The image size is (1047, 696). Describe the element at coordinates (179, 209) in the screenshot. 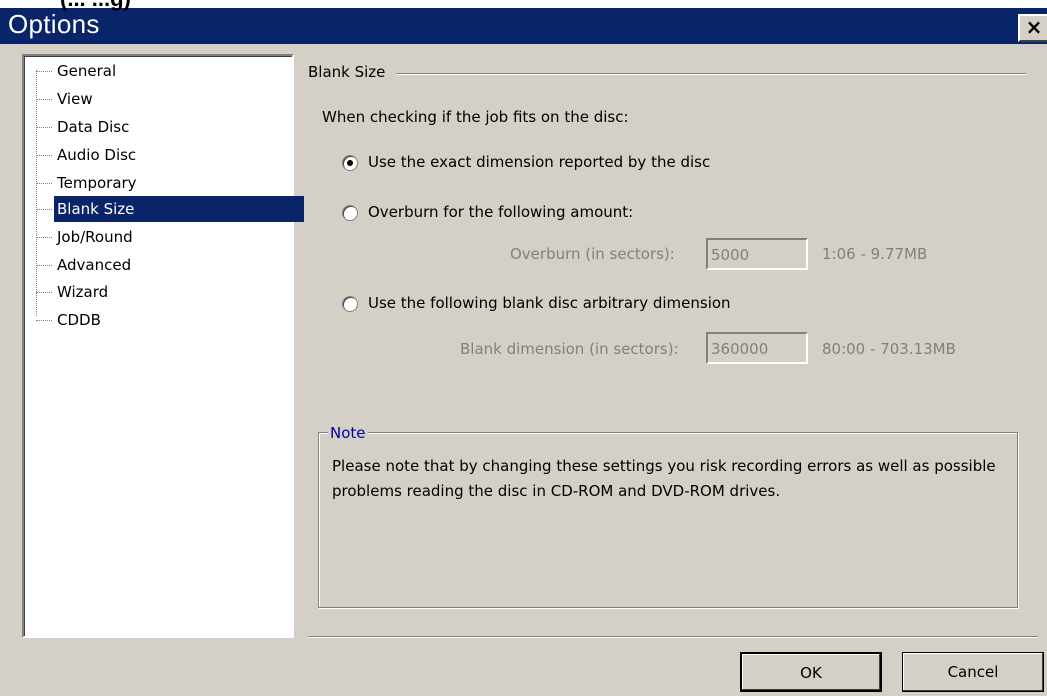

I see `tree-item-label: Blank Size` at that location.